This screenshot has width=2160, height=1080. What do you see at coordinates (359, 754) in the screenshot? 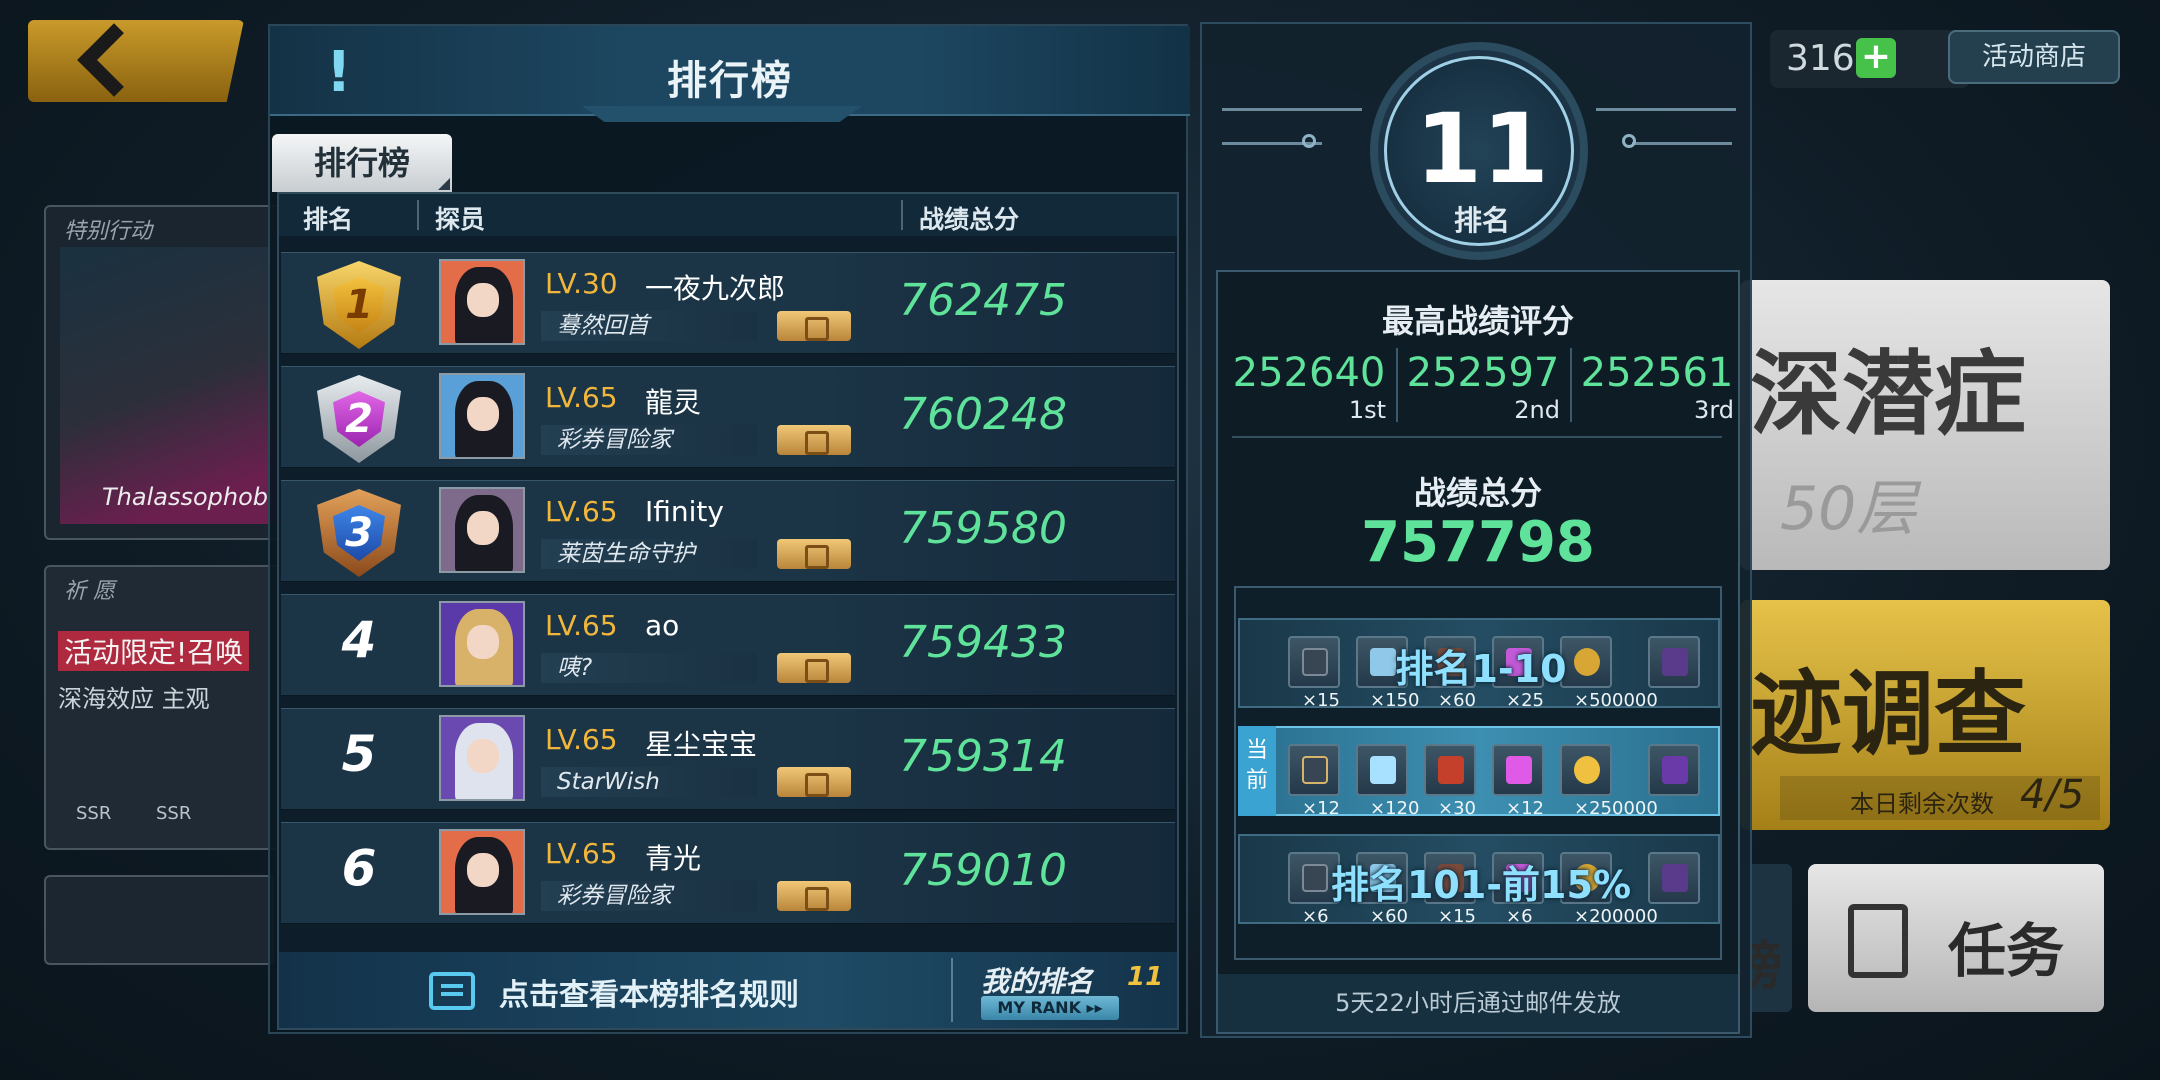
I see `rank-number: 5` at bounding box center [359, 754].